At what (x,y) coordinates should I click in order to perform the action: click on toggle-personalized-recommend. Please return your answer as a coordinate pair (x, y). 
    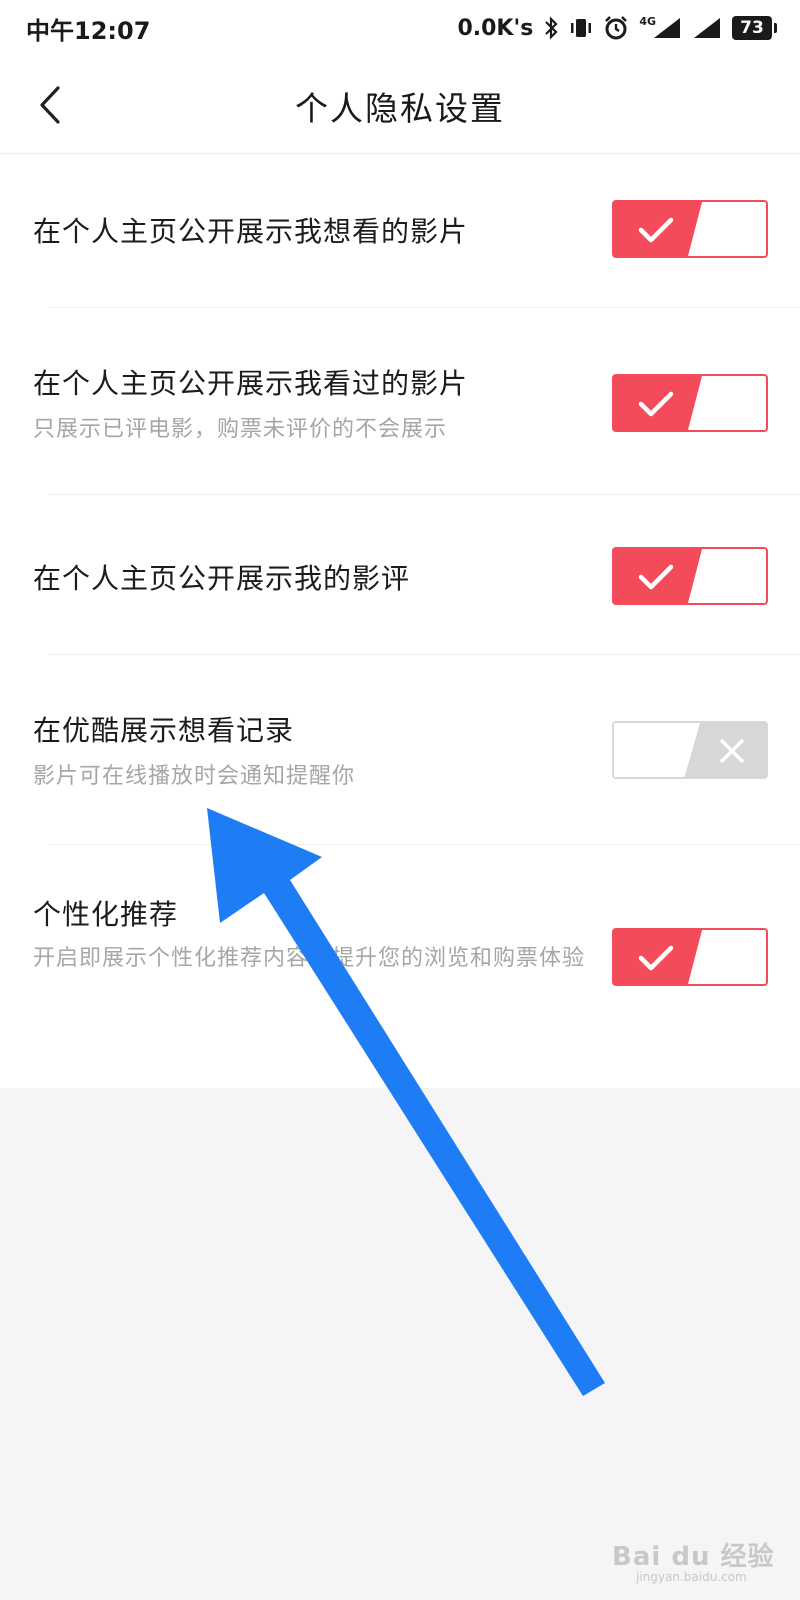
    Looking at the image, I should click on (690, 957).